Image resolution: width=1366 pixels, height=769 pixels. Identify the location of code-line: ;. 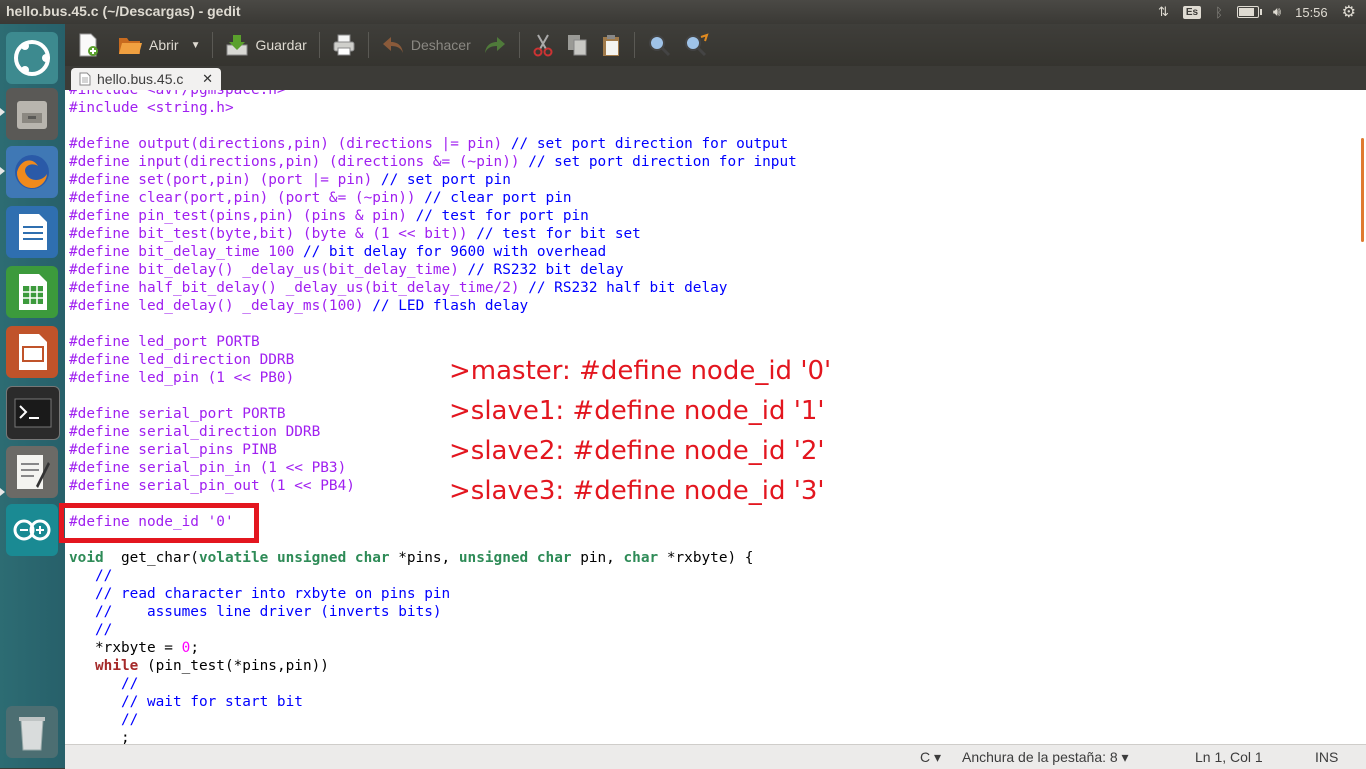
(433, 736).